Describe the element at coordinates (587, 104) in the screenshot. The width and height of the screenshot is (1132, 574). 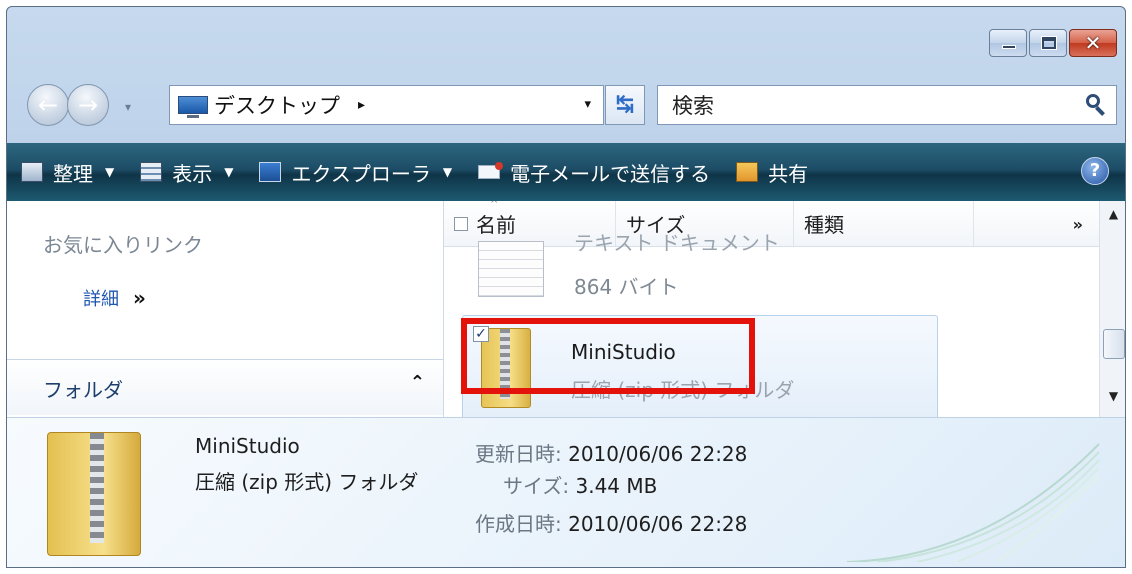
I see `address-dropdown-icon: ▾` at that location.